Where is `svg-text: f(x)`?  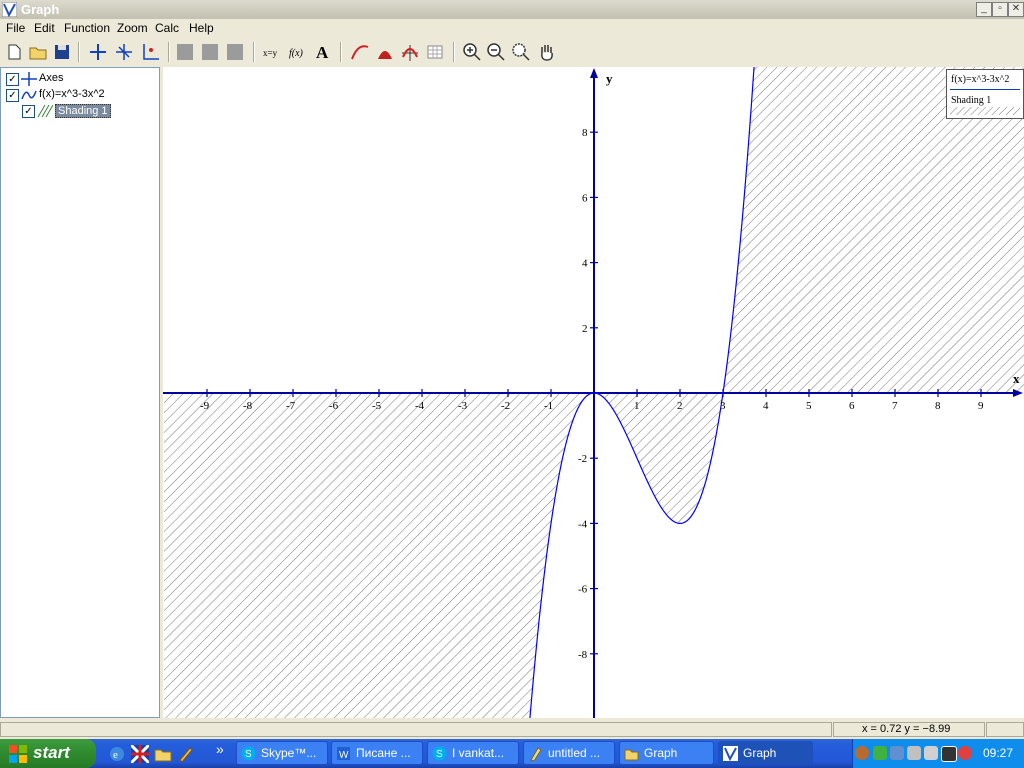
svg-text: f(x) is located at coordinates (296, 53).